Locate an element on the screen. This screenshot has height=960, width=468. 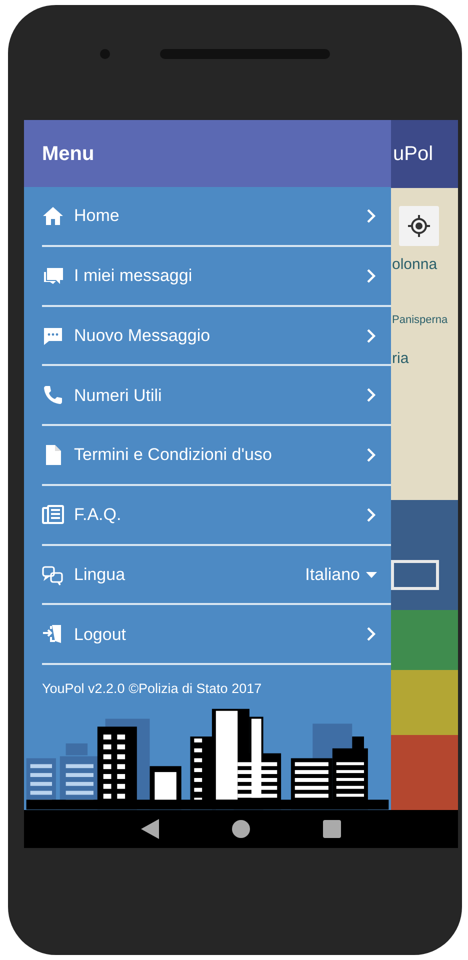
newspaper-icon is located at coordinates (53, 515).